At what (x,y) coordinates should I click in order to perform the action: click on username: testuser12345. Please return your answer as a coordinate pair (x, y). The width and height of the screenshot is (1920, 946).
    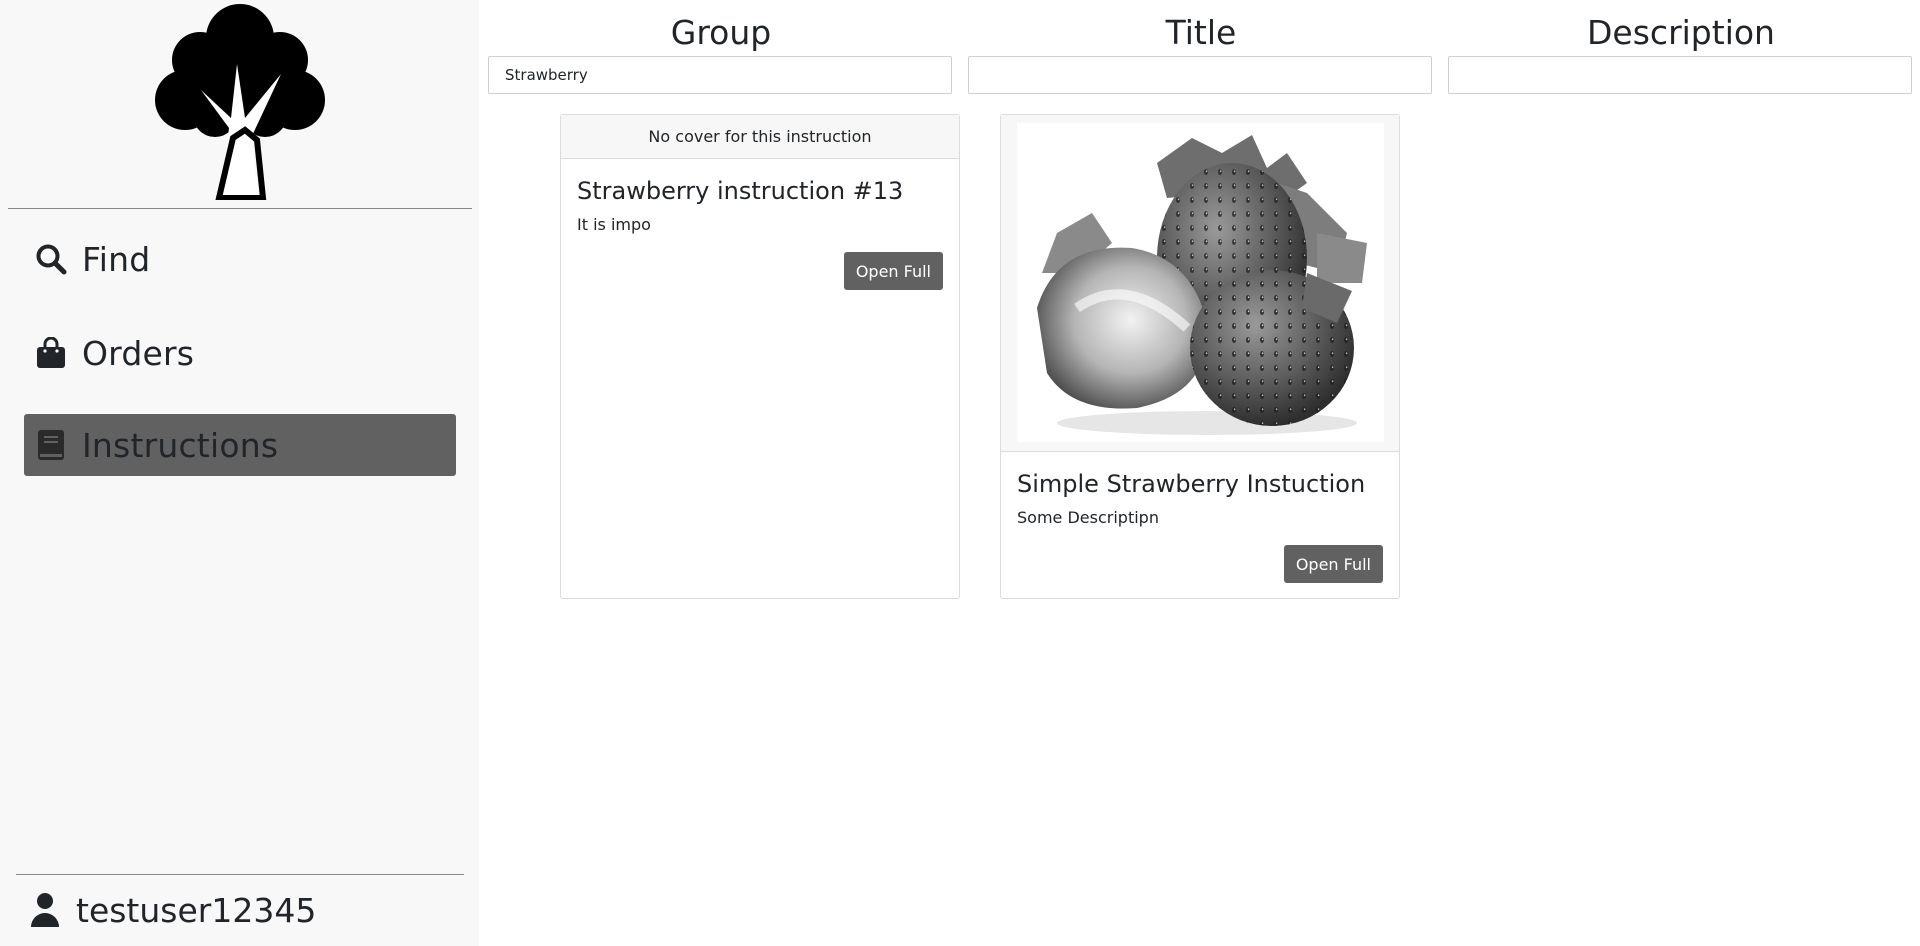
    Looking at the image, I should click on (196, 910).